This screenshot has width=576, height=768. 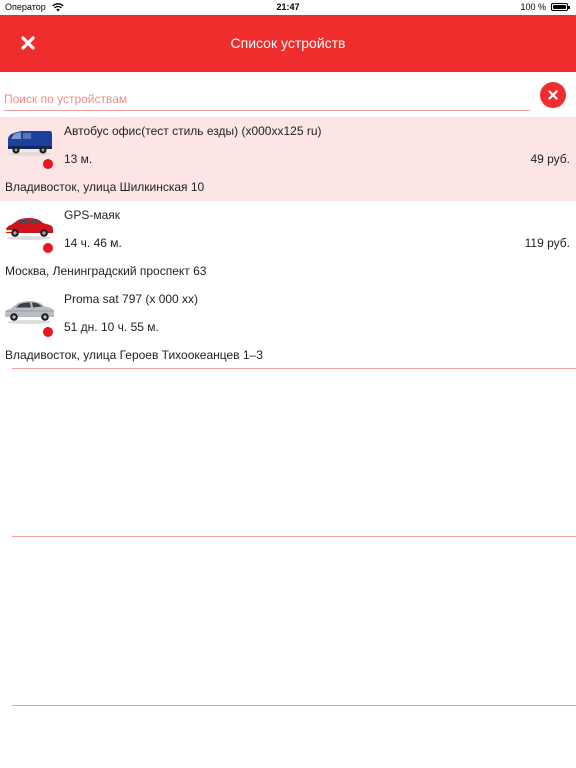 I want to click on device-price: 119 руб., so click(x=547, y=243).